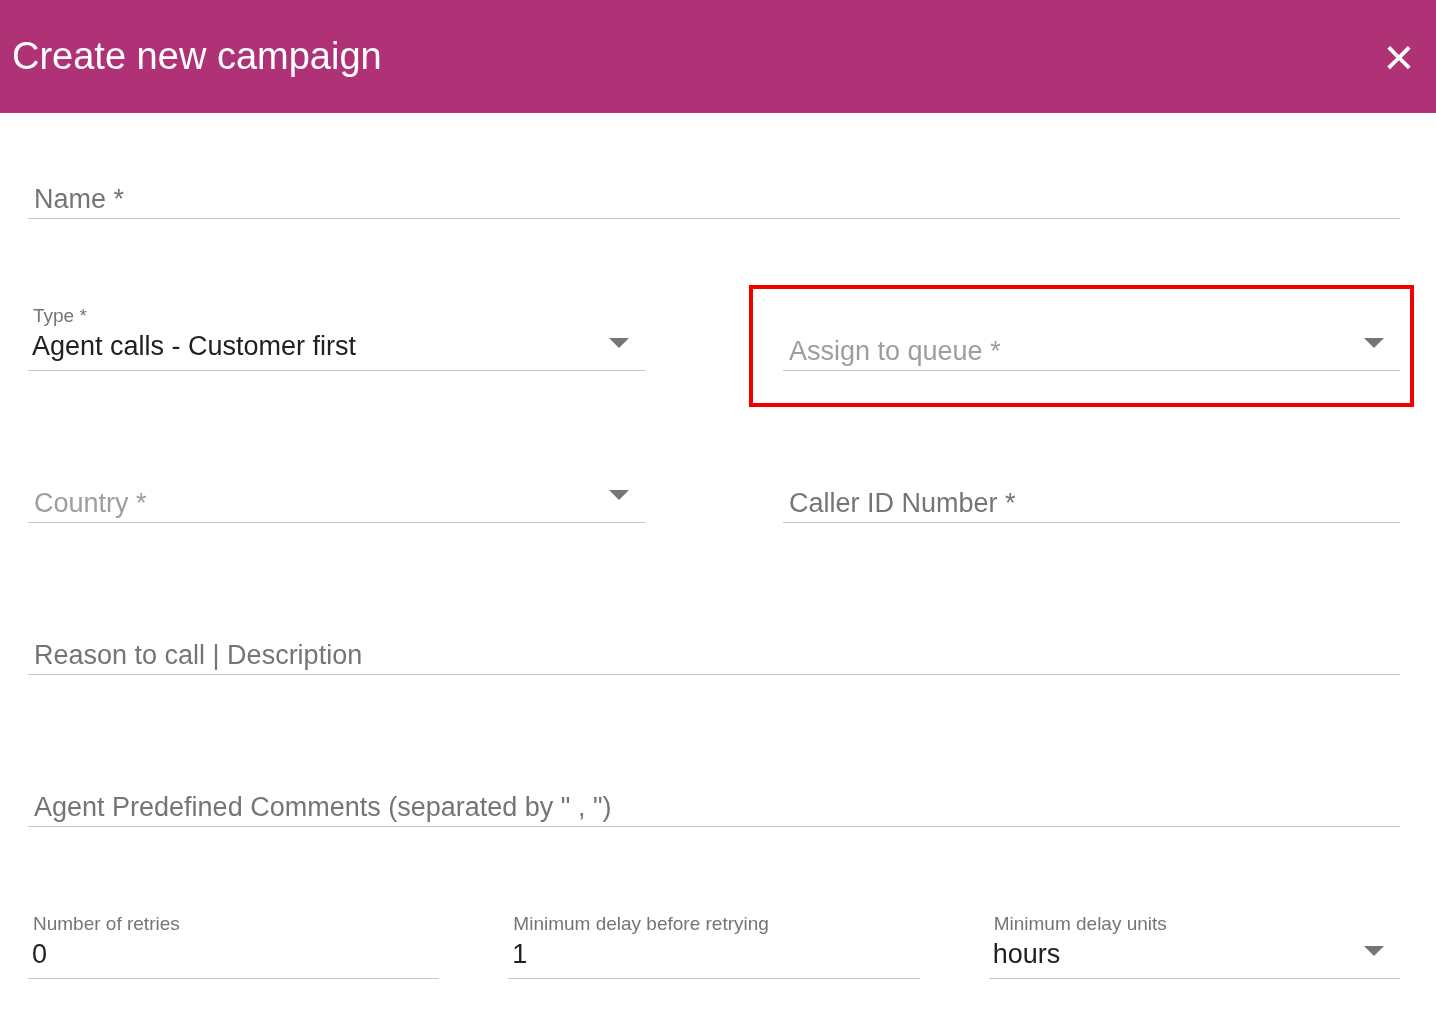 Image resolution: width=1436 pixels, height=1030 pixels. What do you see at coordinates (640, 924) in the screenshot?
I see `field-label: Minimum delay before retrying` at bounding box center [640, 924].